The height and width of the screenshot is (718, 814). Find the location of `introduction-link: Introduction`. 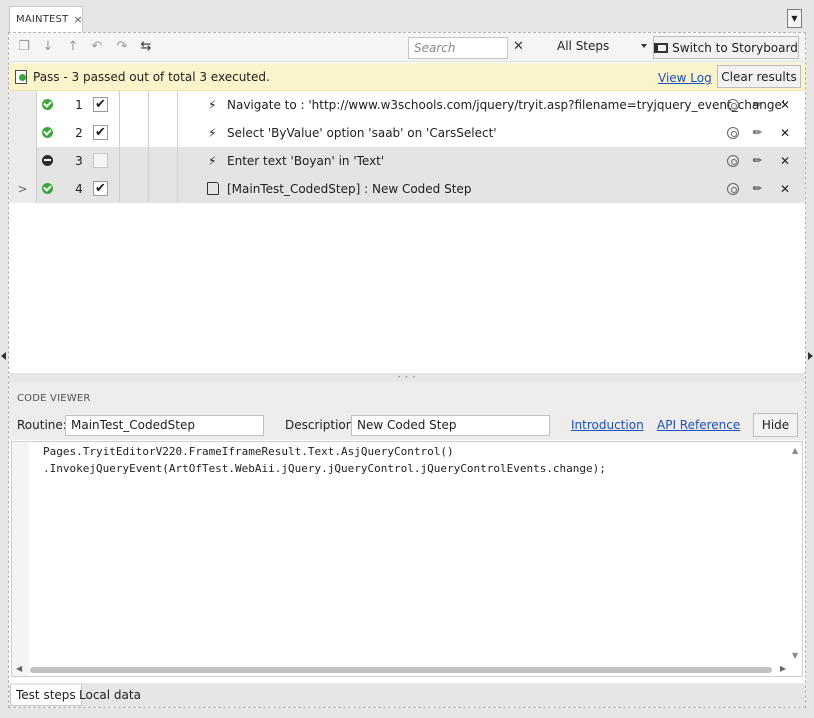

introduction-link: Introduction is located at coordinates (607, 425).